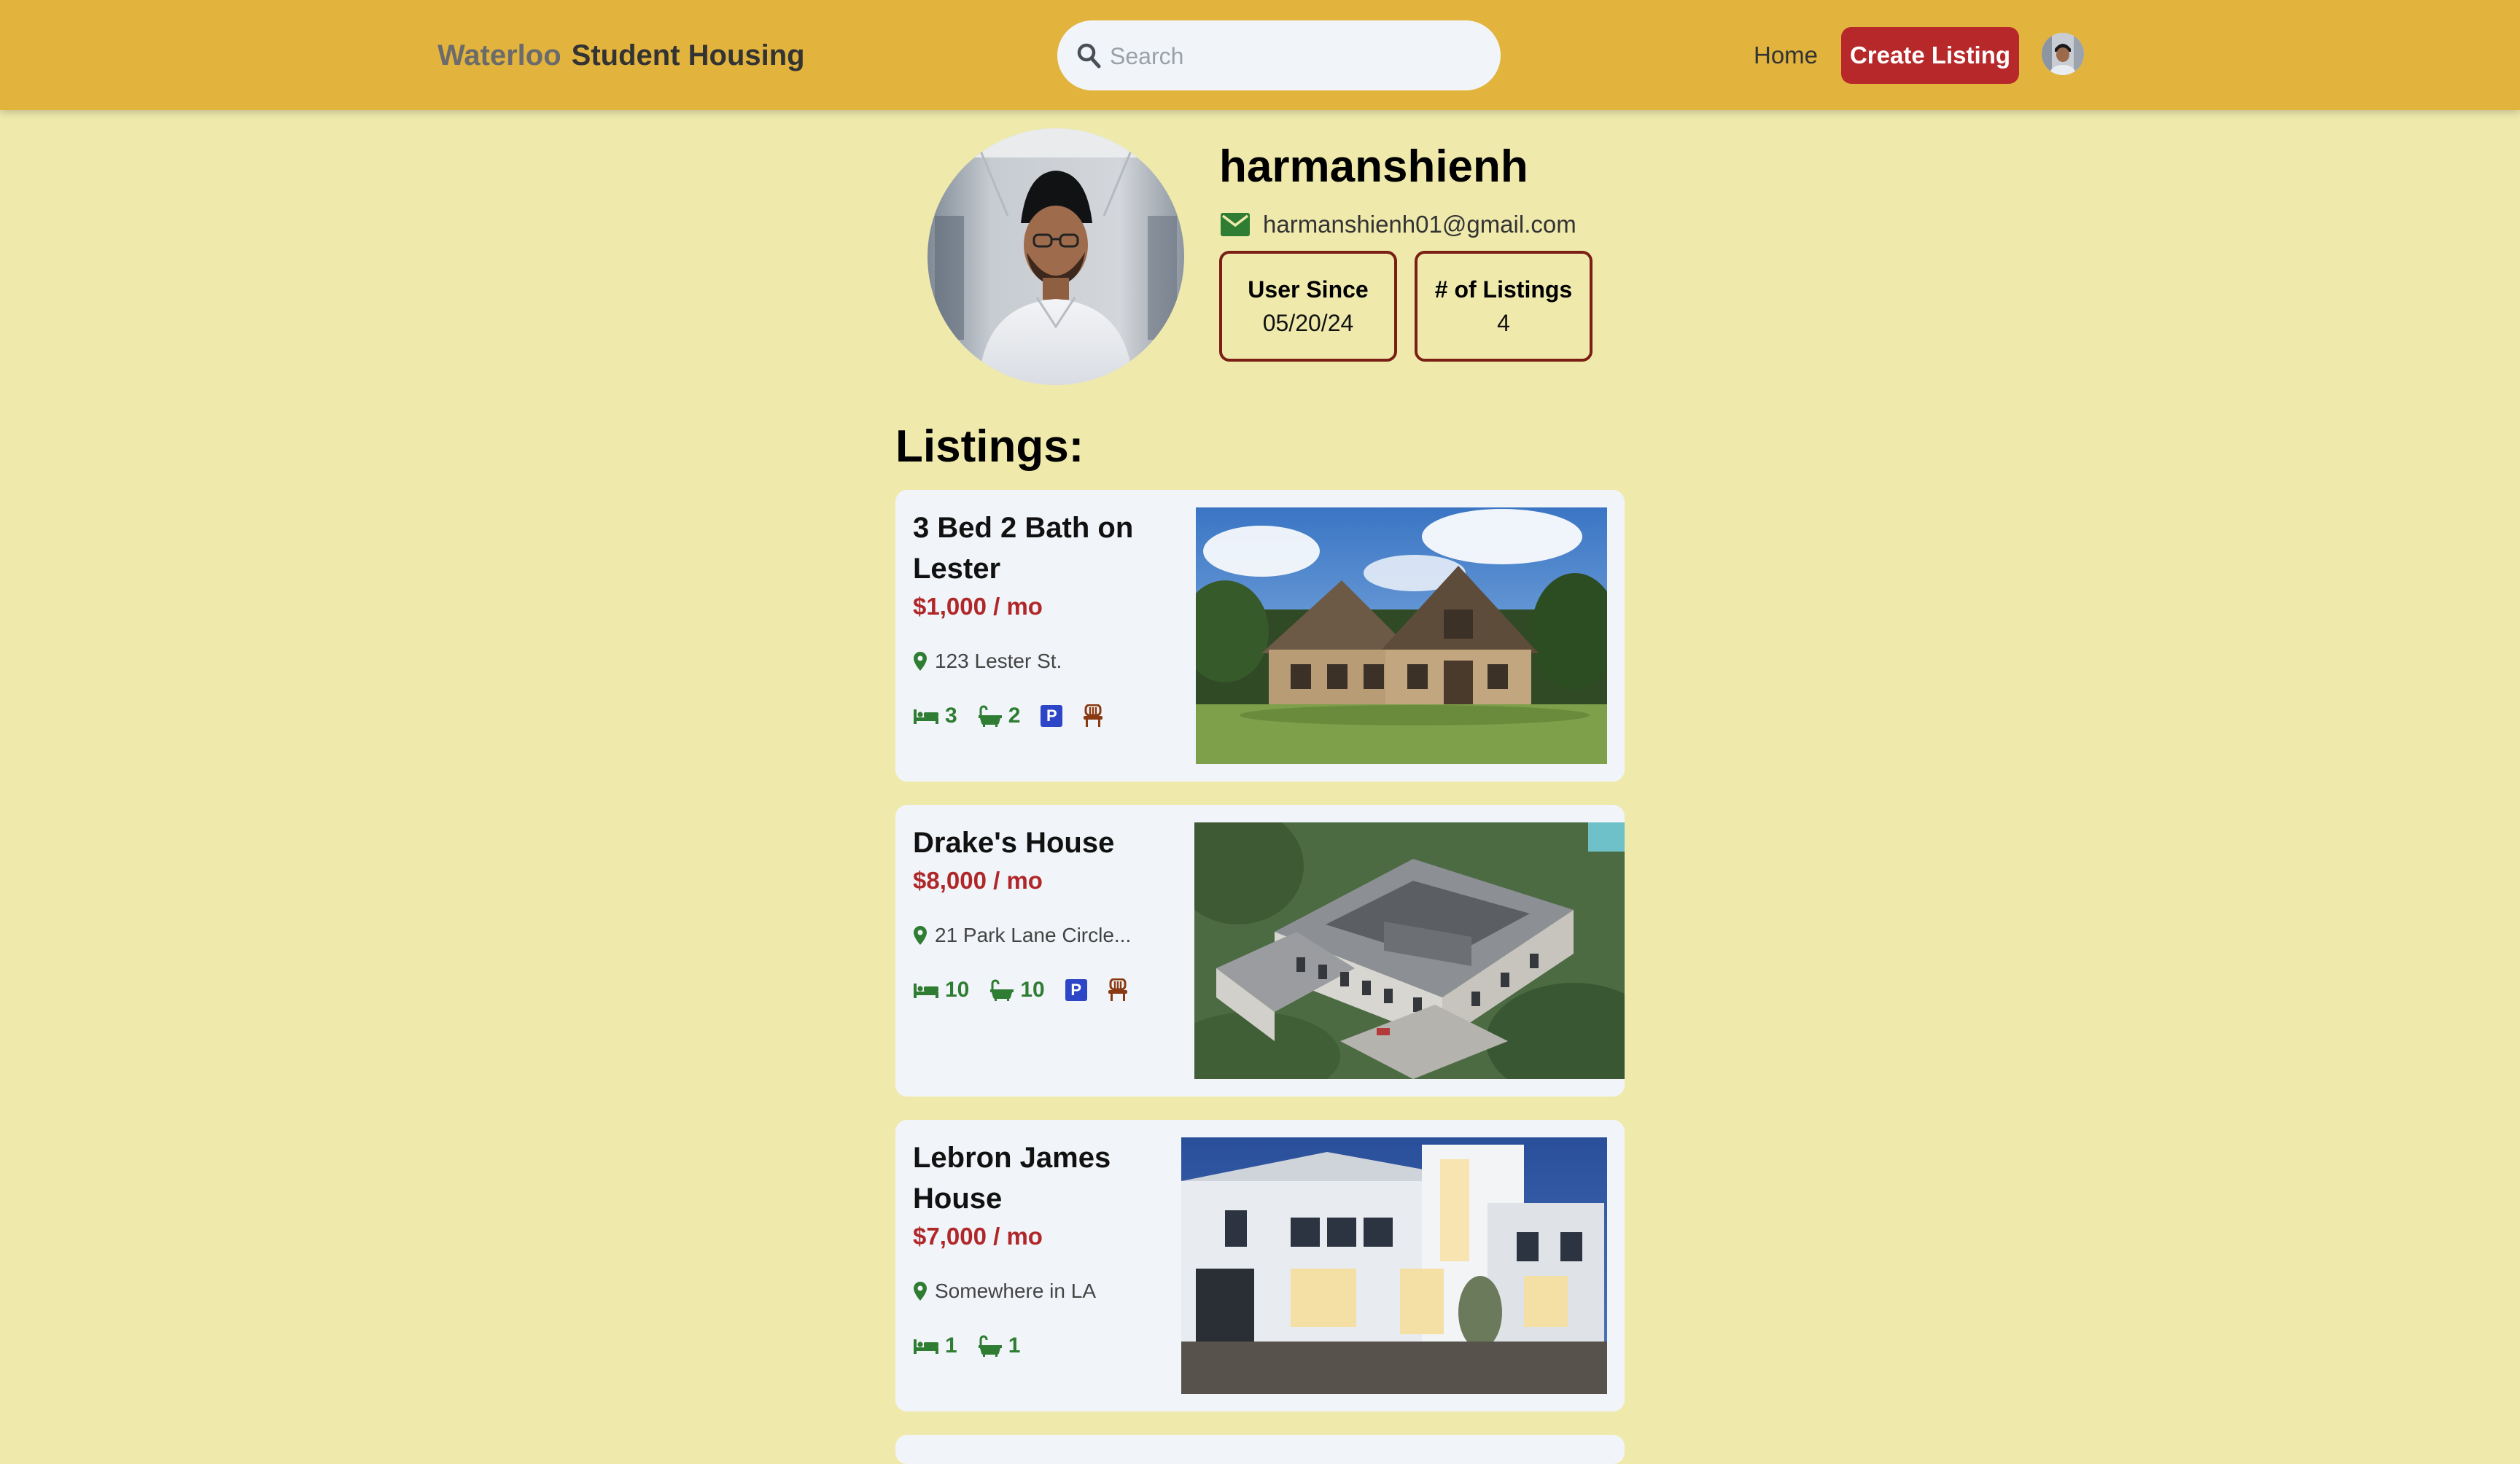 The width and height of the screenshot is (2520, 1464). What do you see at coordinates (1503, 306) in the screenshot?
I see `stat-listings-count: # of Listings 4` at bounding box center [1503, 306].